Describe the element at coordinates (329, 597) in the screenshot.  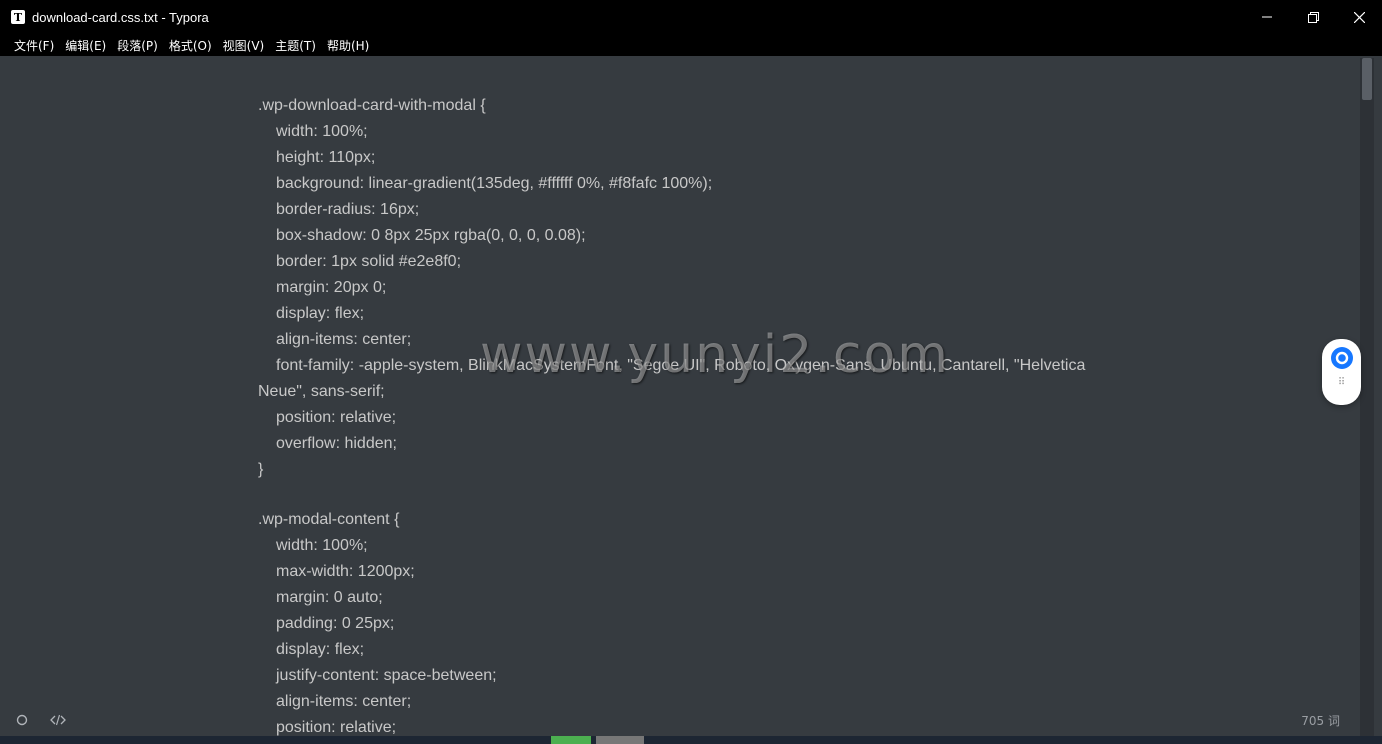
I see `code-line: margin: 0 auto;` at that location.